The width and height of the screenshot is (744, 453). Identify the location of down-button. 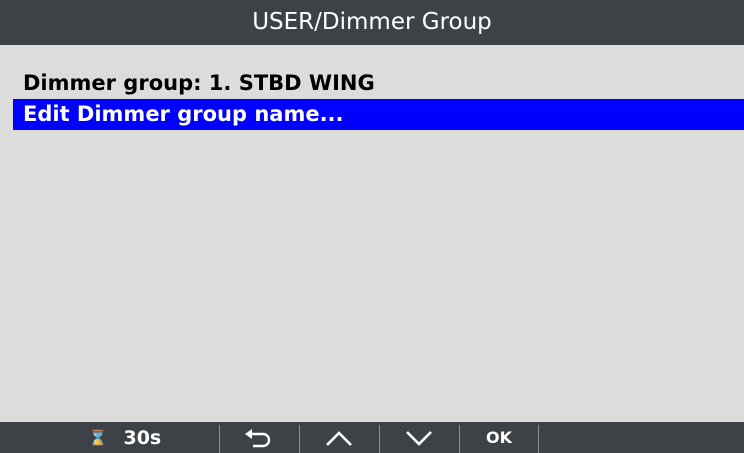
(419, 437).